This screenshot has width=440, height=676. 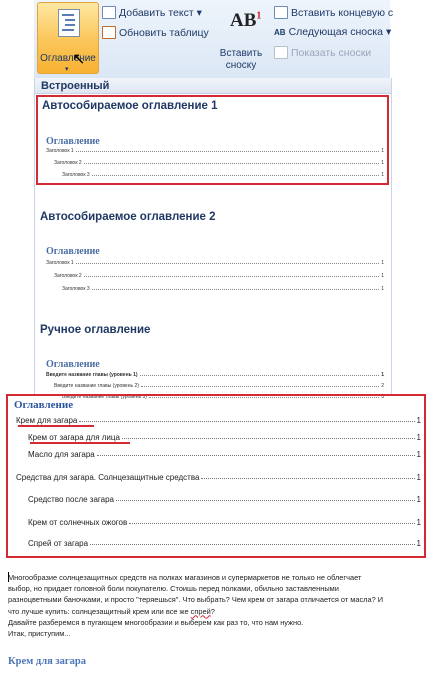 What do you see at coordinates (213, 86) in the screenshot?
I see `gallery-header: Встроенный` at bounding box center [213, 86].